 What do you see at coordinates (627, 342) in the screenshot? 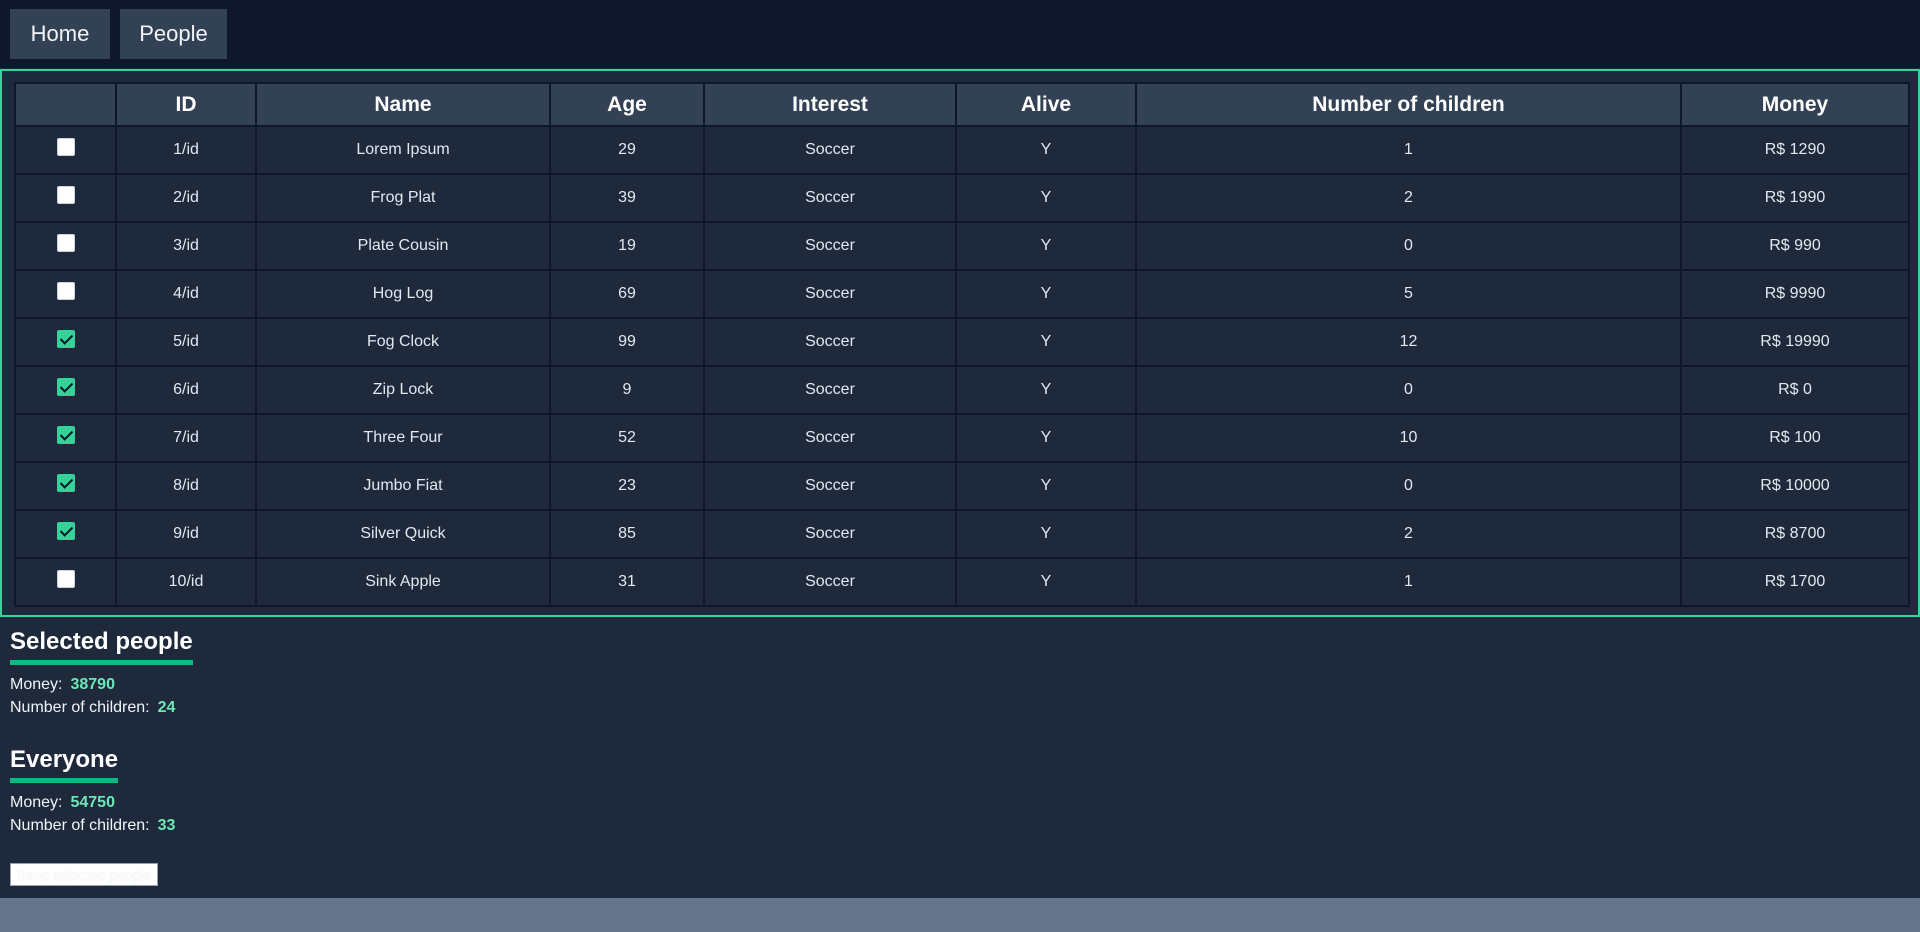
I see `cell-age: 99` at bounding box center [627, 342].